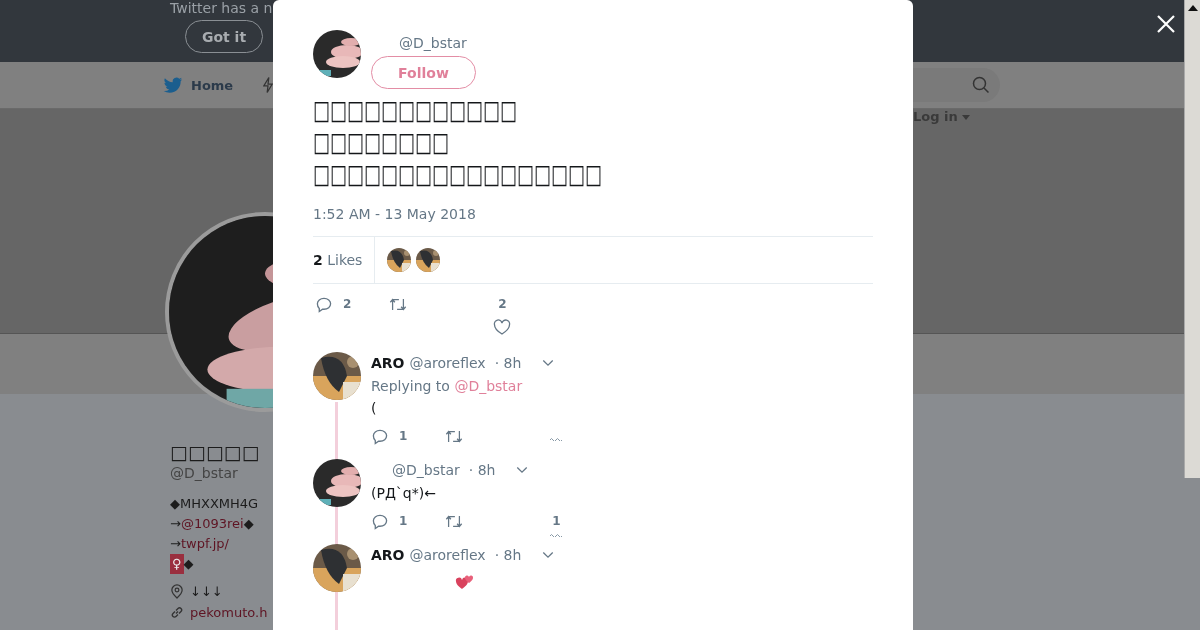 Image resolution: width=1200 pixels, height=630 pixels. I want to click on banner-text: Twitter has a n, so click(221, 8).